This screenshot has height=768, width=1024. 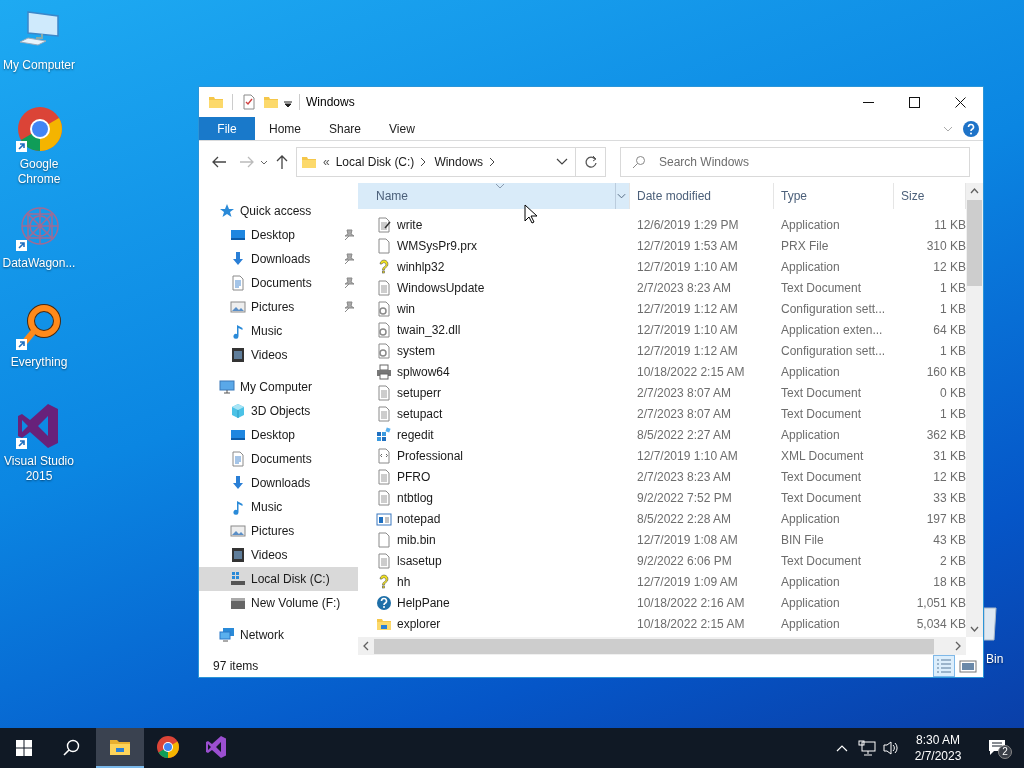 What do you see at coordinates (441, 287) in the screenshot?
I see `file-name: WindowsUpdate` at bounding box center [441, 287].